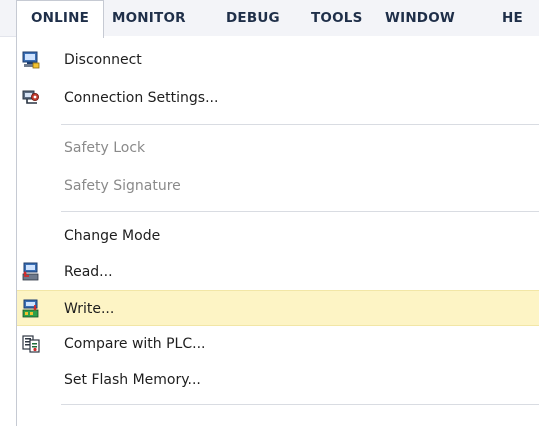 The image size is (539, 426). Describe the element at coordinates (278, 186) in the screenshot. I see `menu-item-safety-signature: Safety Signature` at that location.